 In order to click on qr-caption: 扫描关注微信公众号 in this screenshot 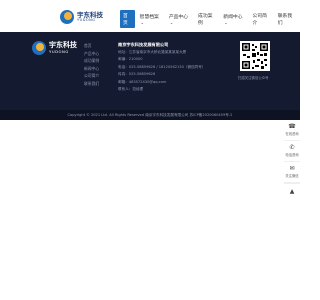, I will do `click(253, 78)`.